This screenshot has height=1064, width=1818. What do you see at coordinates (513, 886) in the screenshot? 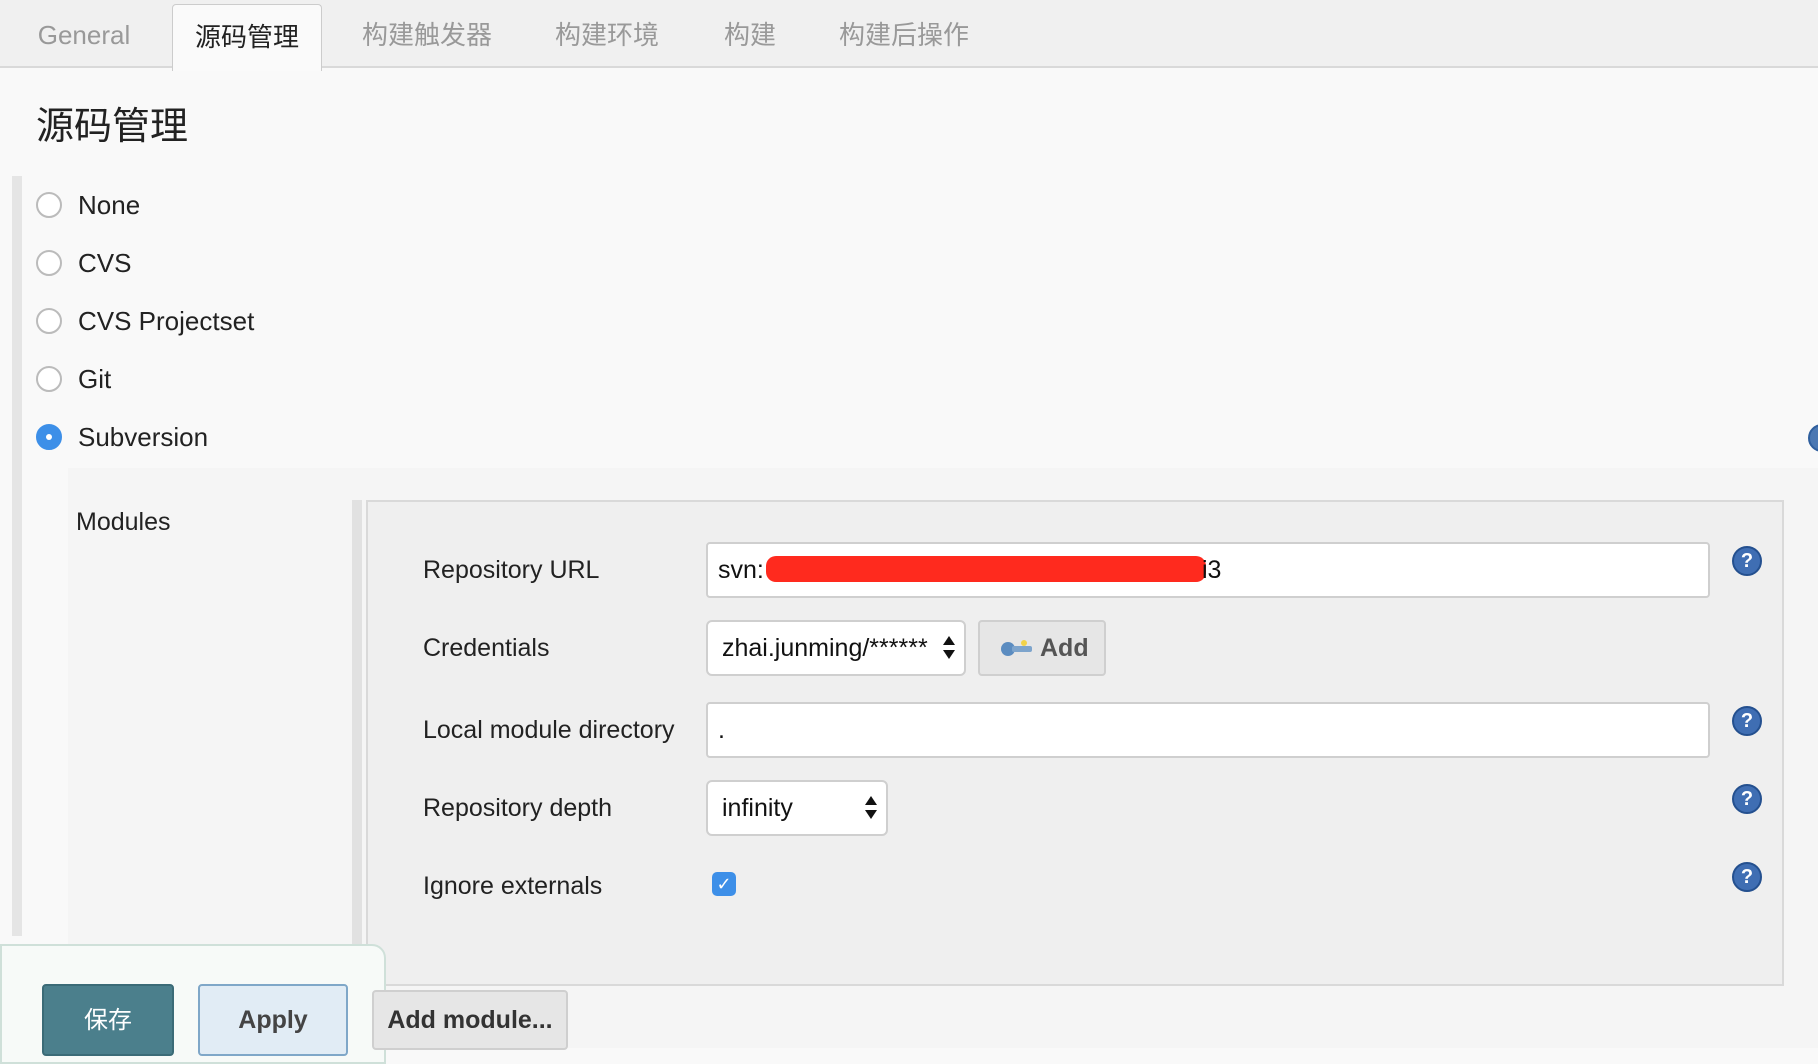
I see `ignore-externals-label: Ignore externals` at bounding box center [513, 886].